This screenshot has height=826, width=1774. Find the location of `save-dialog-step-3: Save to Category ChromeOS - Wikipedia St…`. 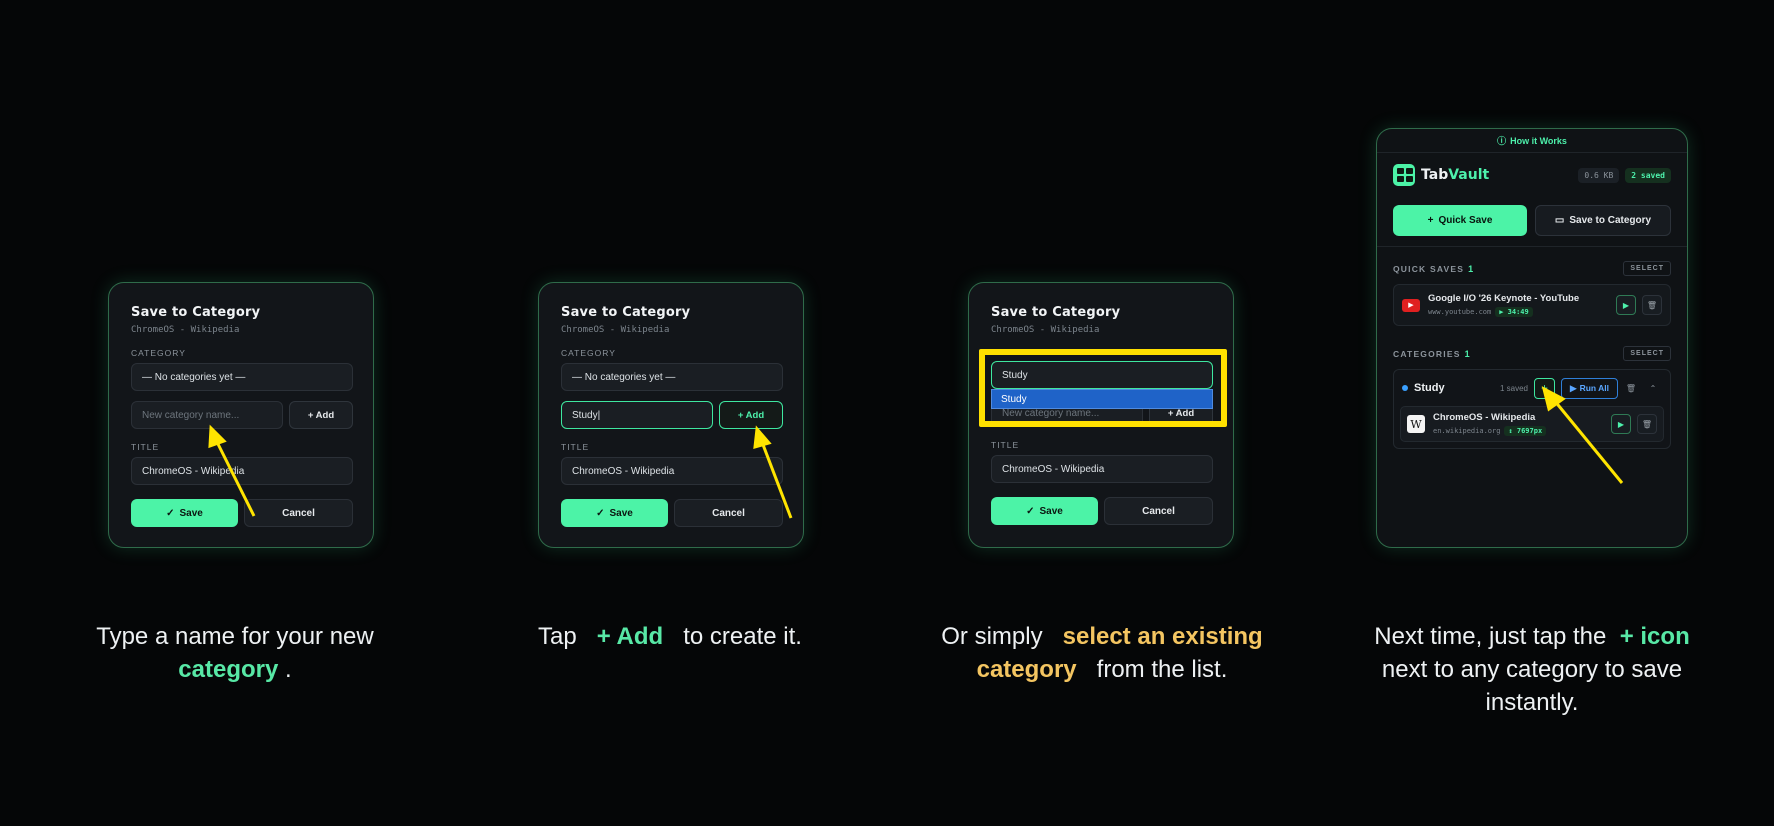

save-dialog-step-3: Save to Category ChromeOS - Wikipedia St… is located at coordinates (1101, 415).